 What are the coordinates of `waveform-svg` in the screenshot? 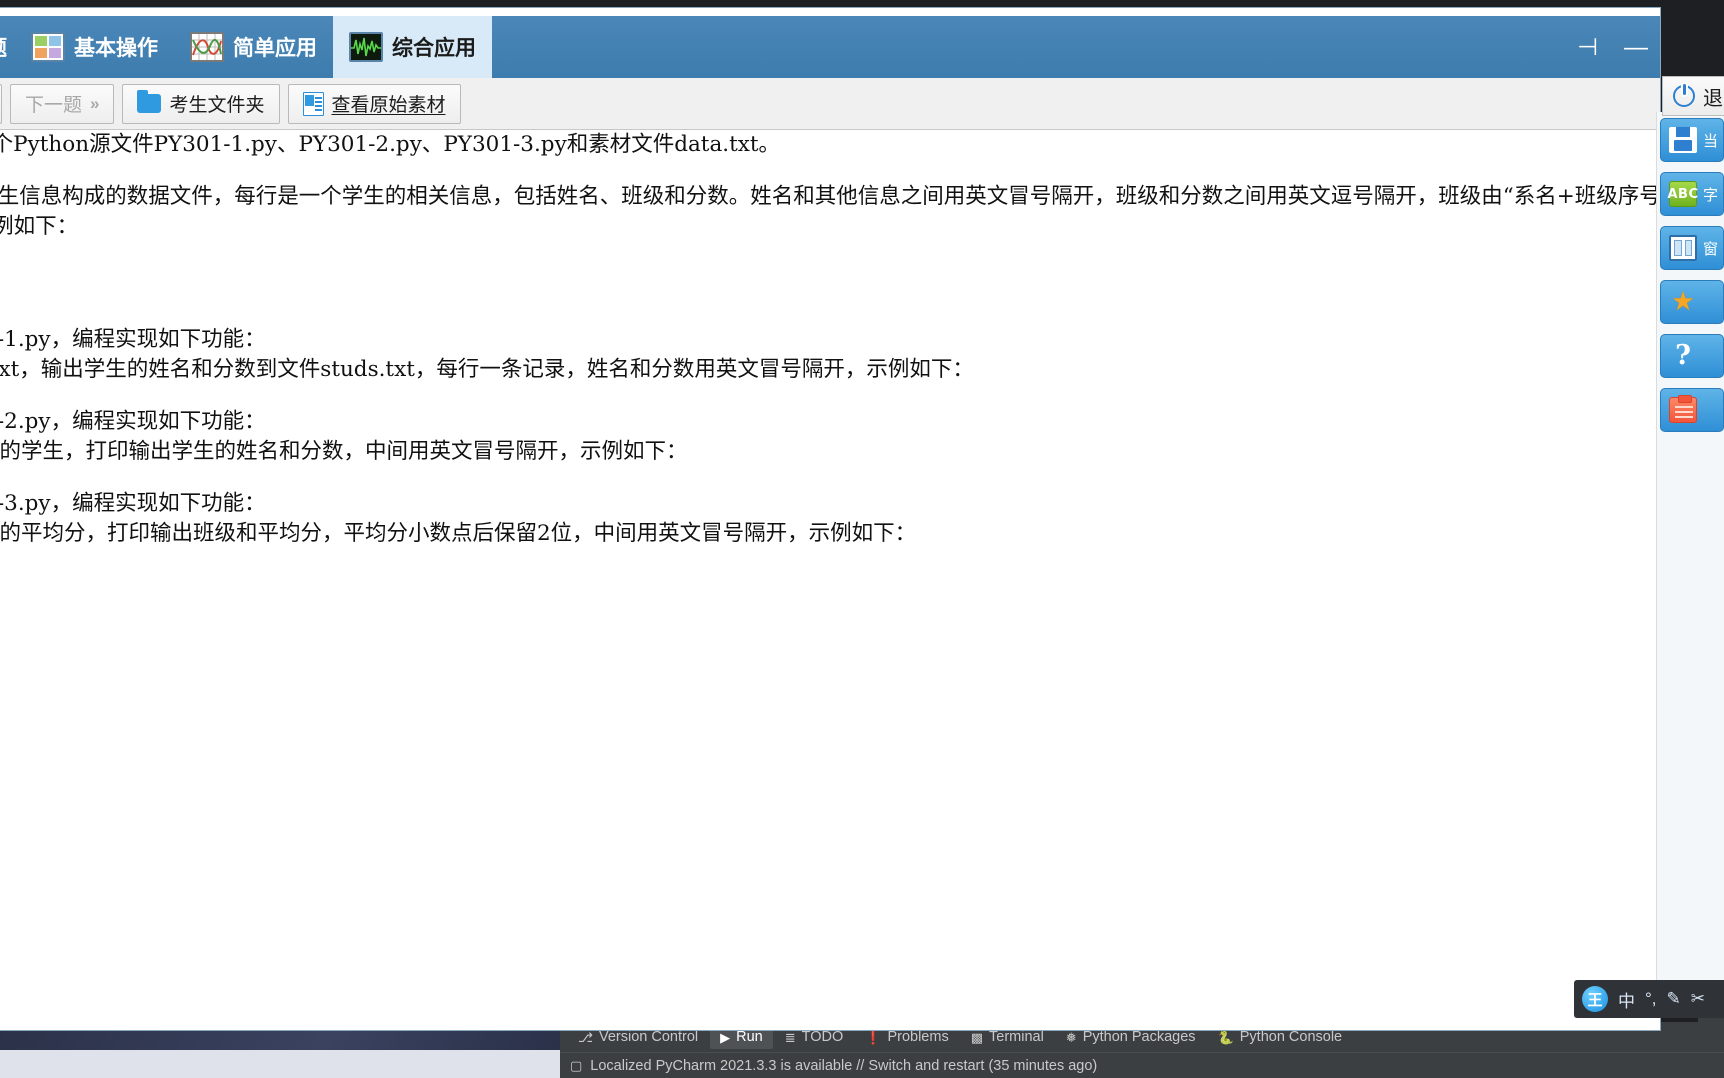 It's located at (366, 47).